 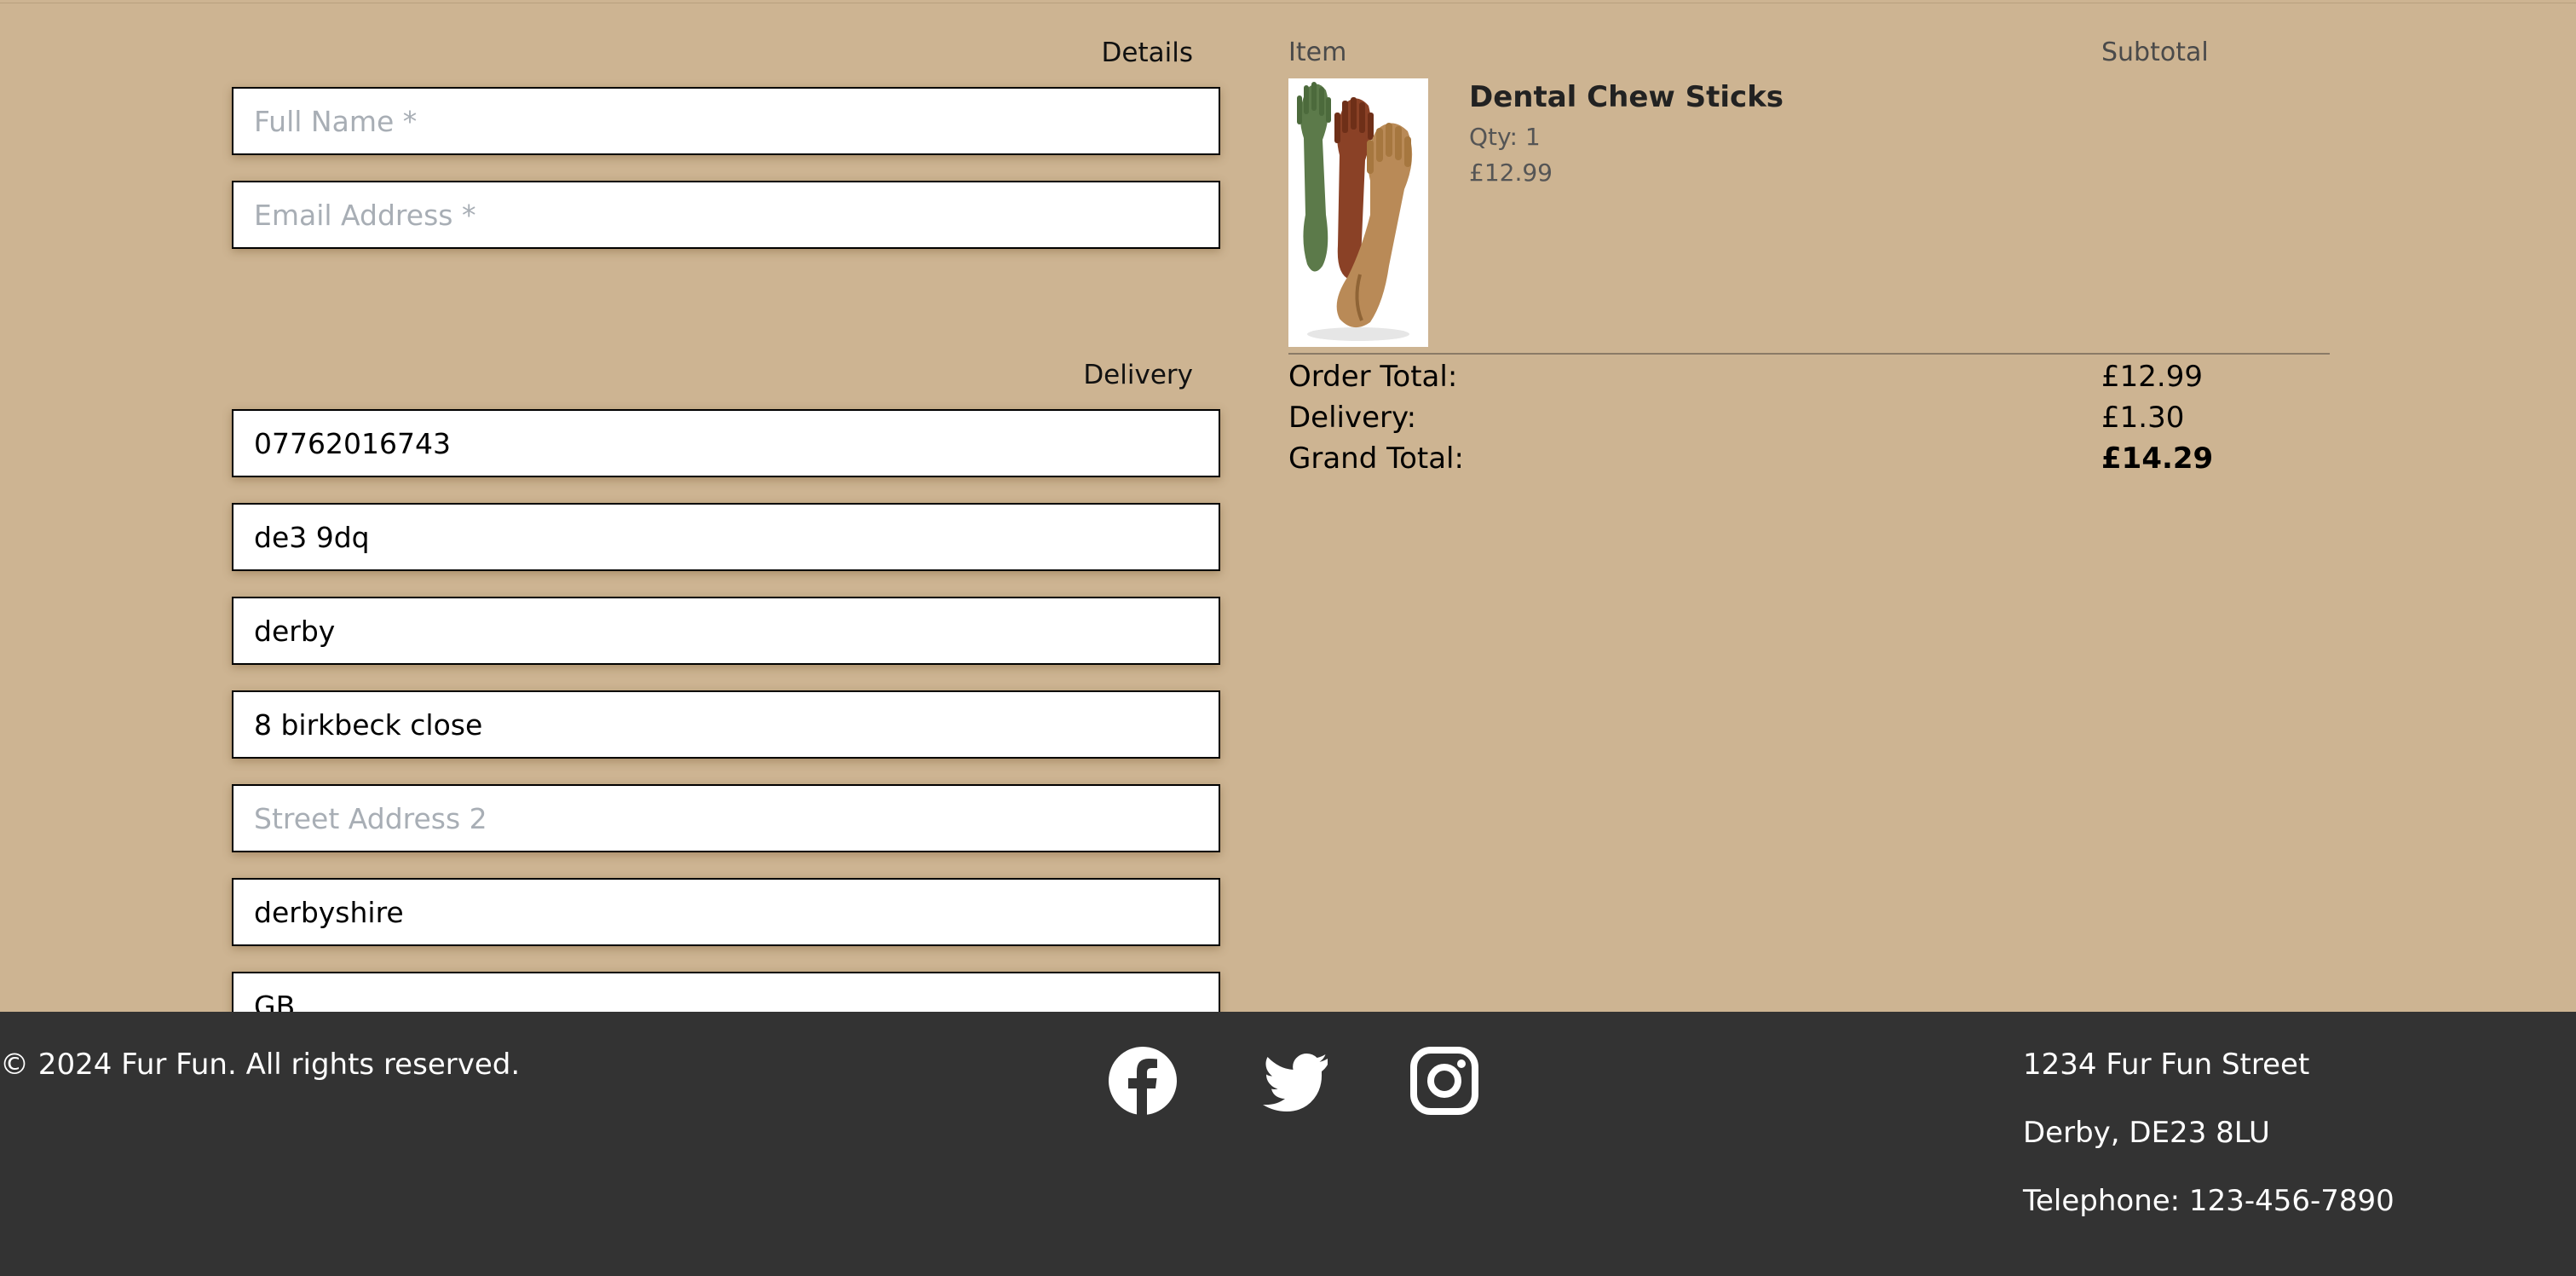 What do you see at coordinates (1138, 375) in the screenshot?
I see `delivery-heading: Delivery` at bounding box center [1138, 375].